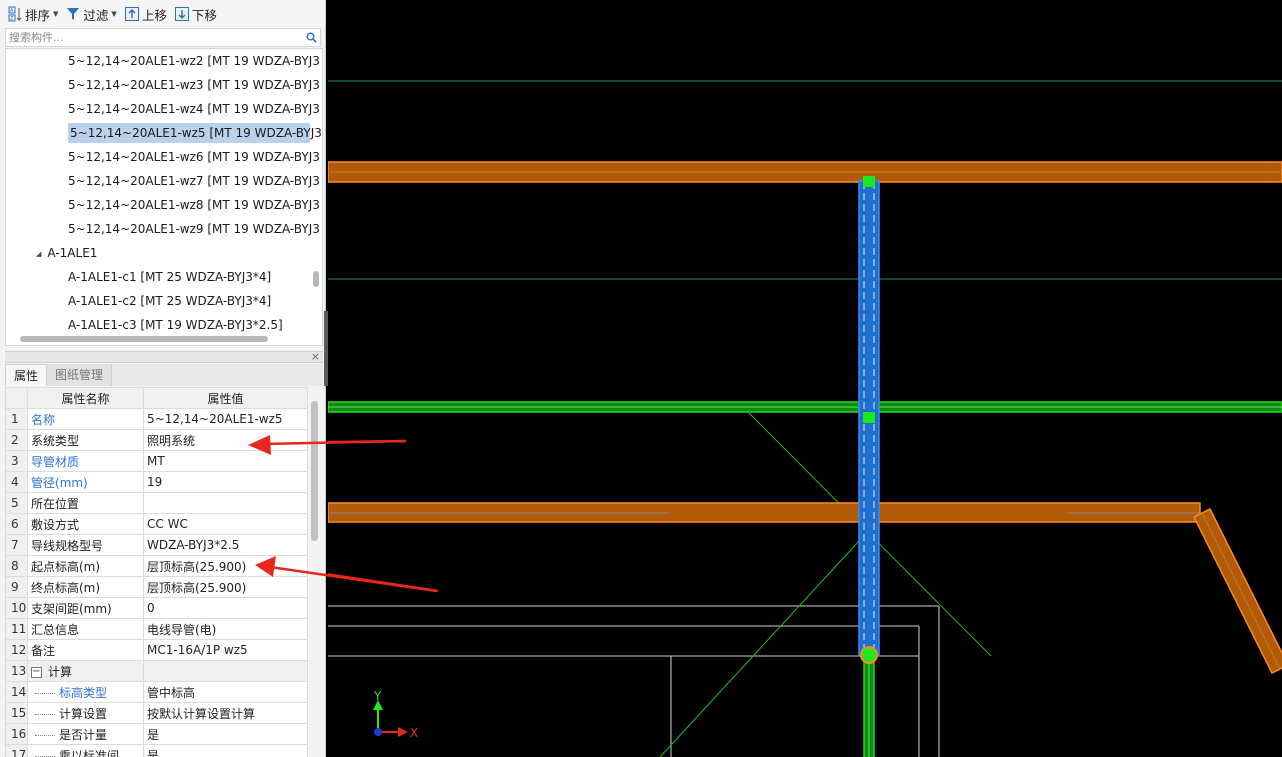 The image size is (1282, 757). What do you see at coordinates (1237, 591) in the screenshot?
I see `orange-cable-tray-diagonal` at bounding box center [1237, 591].